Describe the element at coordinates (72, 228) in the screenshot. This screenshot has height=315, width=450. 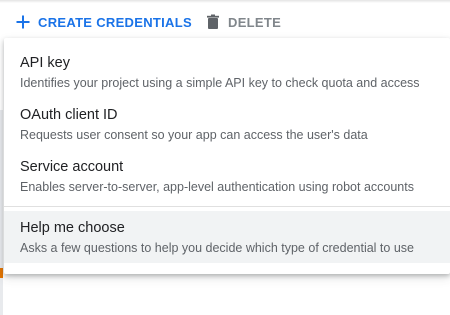
I see `menu-item-title: Help me choose` at that location.